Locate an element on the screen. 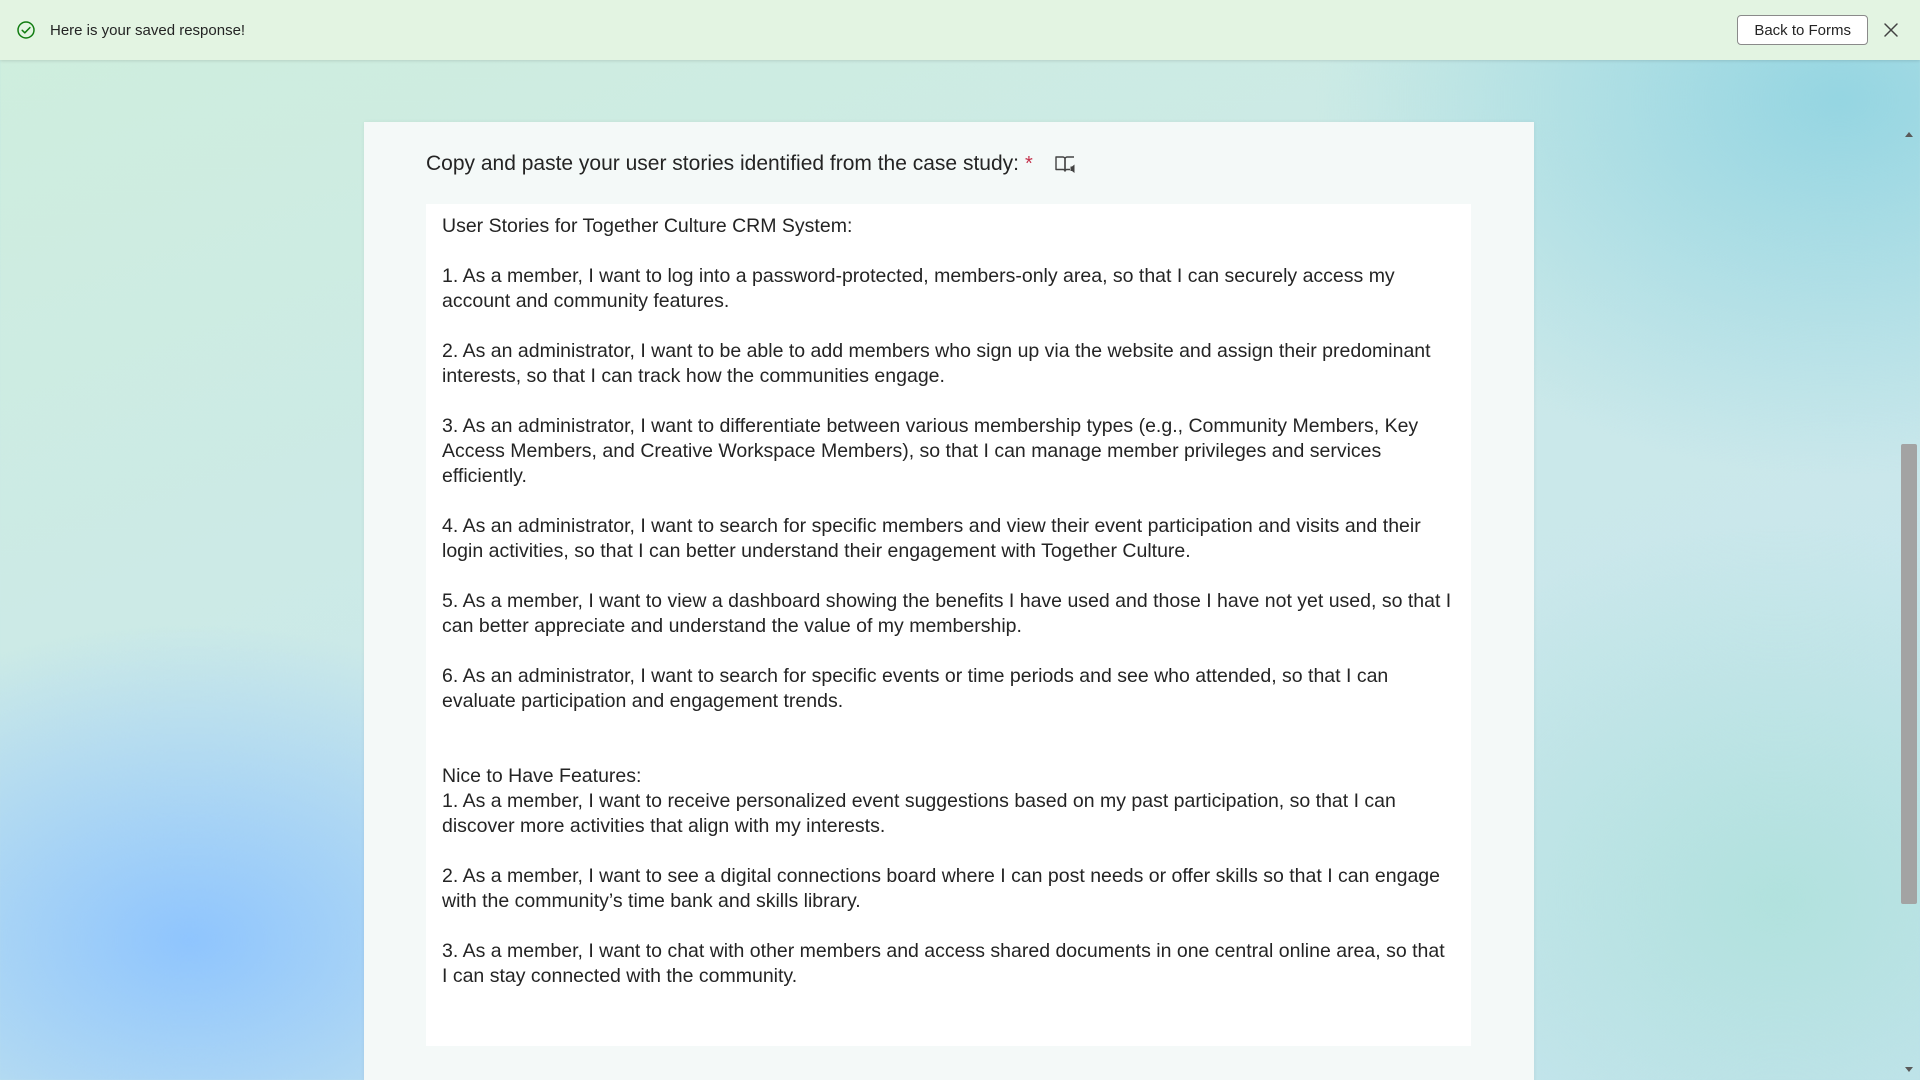 The height and width of the screenshot is (1080, 1920). page-scrollbar is located at coordinates (1909, 601).